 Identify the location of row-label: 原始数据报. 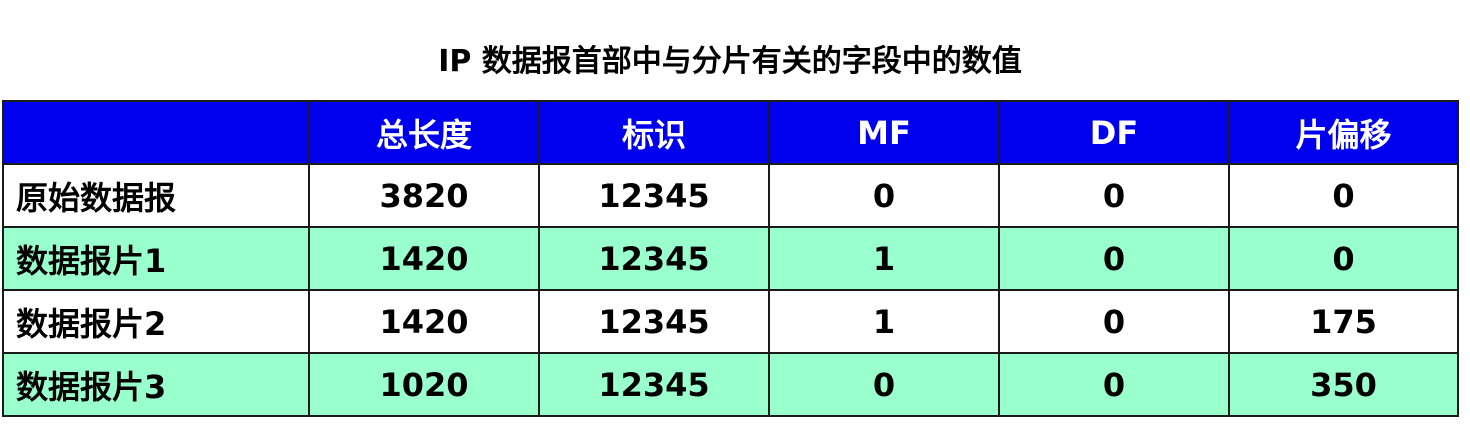
(156, 195).